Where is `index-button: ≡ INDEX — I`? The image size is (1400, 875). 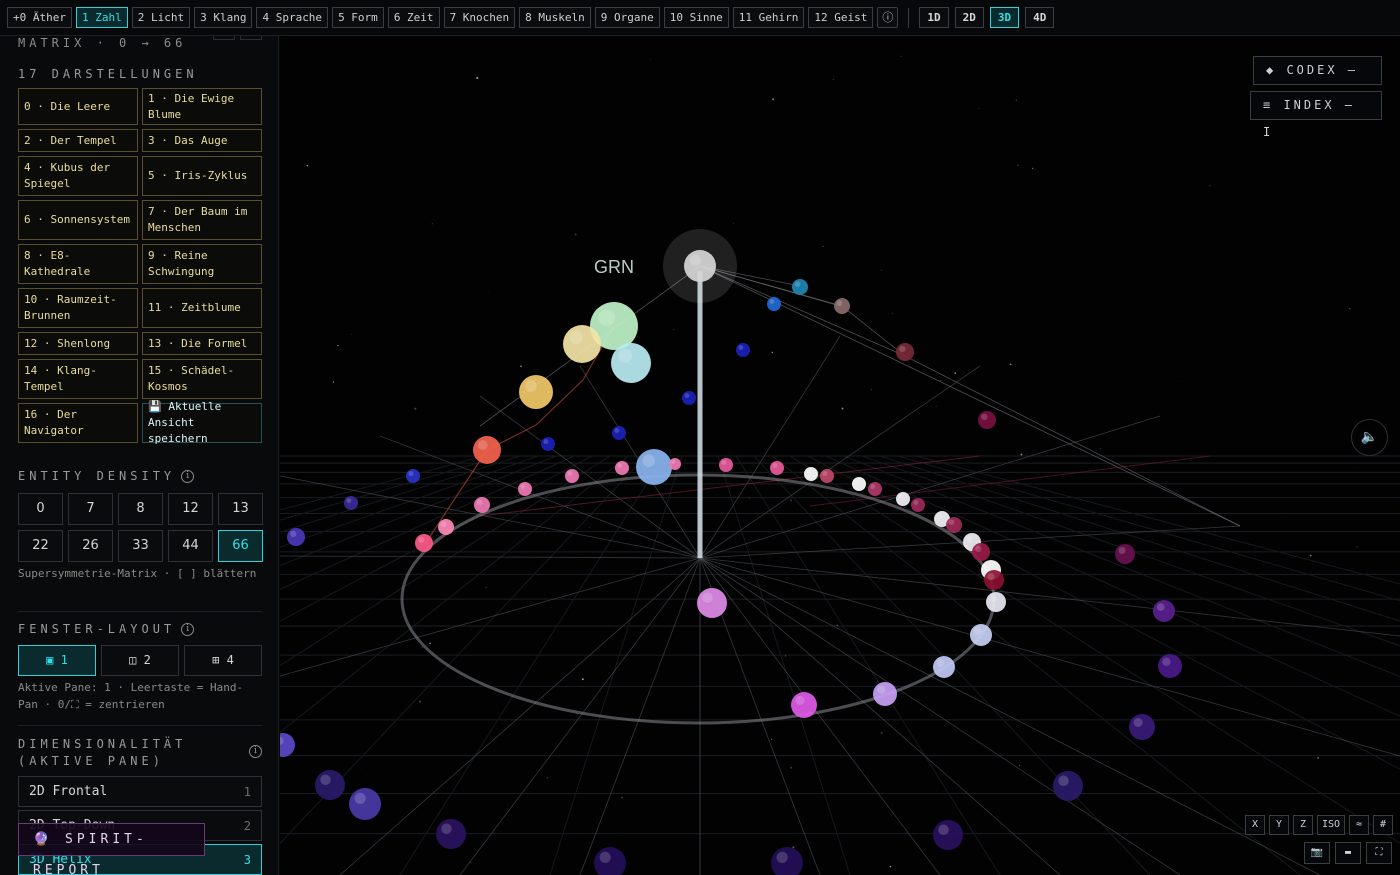
index-button: ≡ INDEX — I is located at coordinates (1316, 115).